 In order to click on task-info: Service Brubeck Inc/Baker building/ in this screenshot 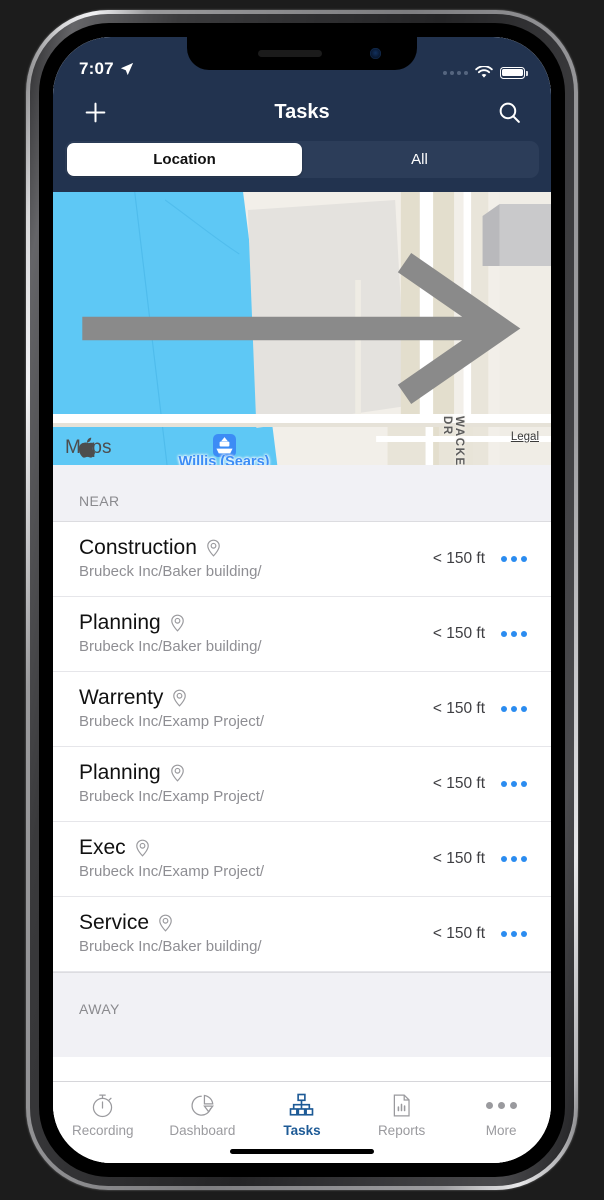, I will do `click(256, 933)`.